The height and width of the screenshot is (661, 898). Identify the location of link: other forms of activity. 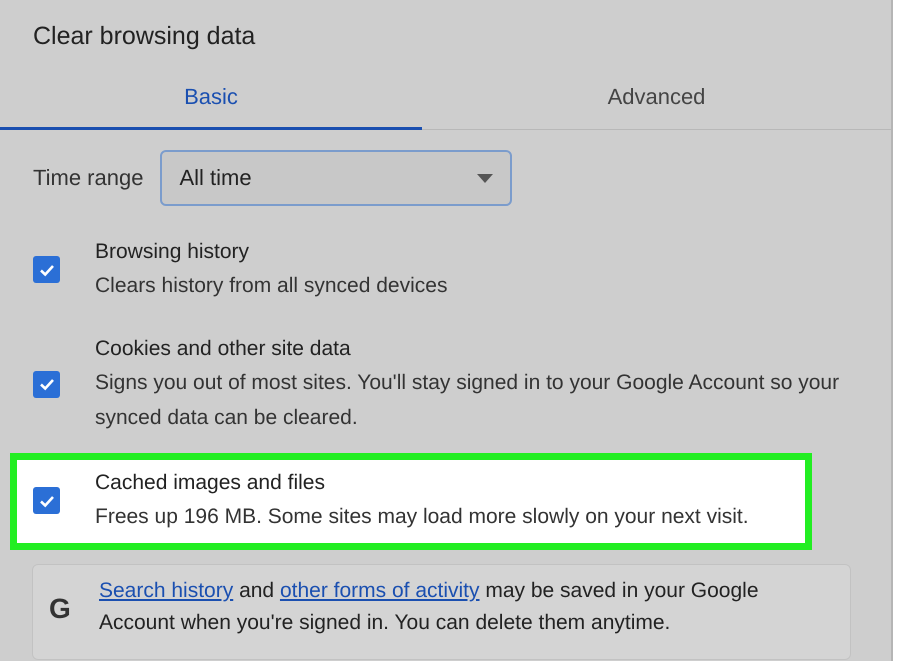
(380, 590).